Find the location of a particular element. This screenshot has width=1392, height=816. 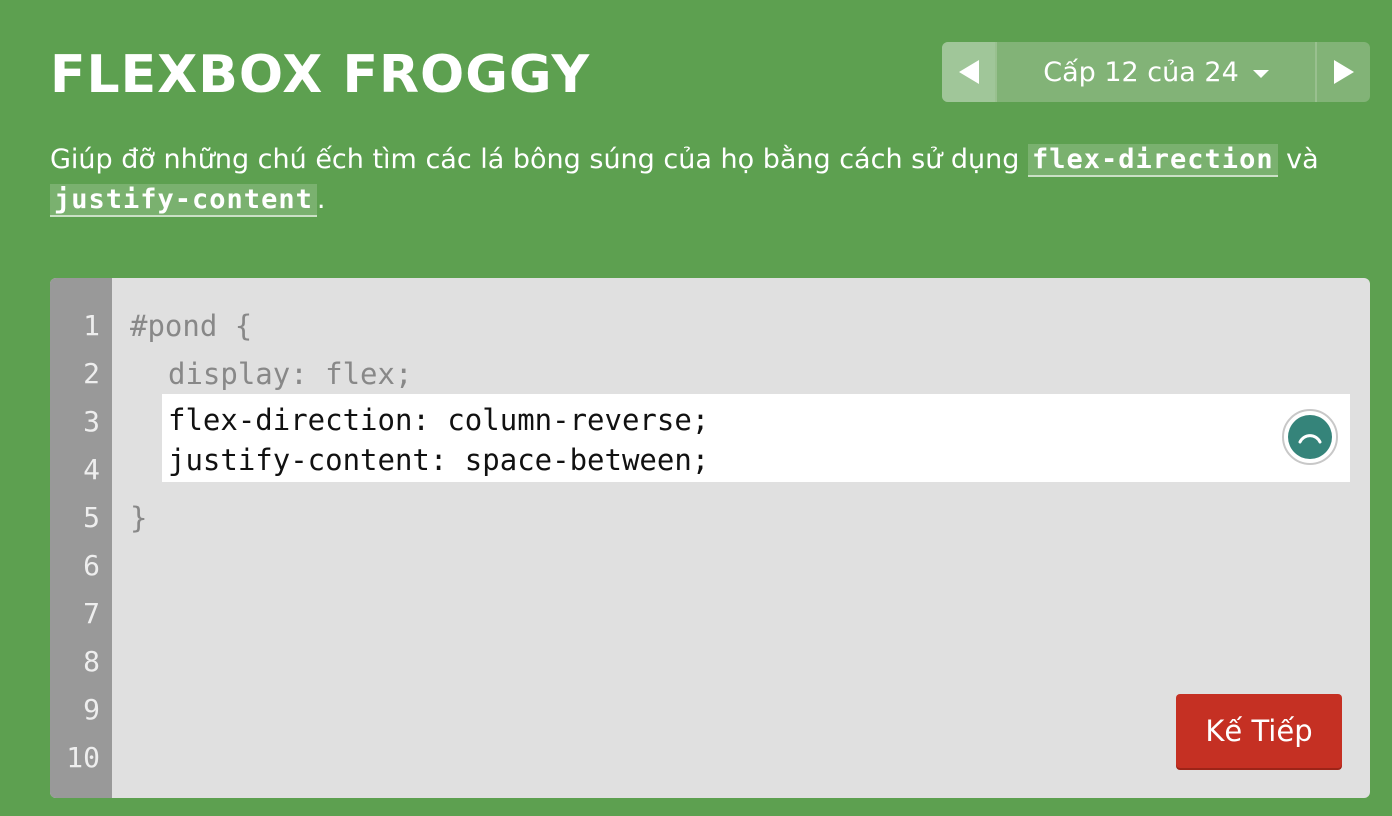

keyword-flex-direction: flex-direction is located at coordinates (1153, 160).